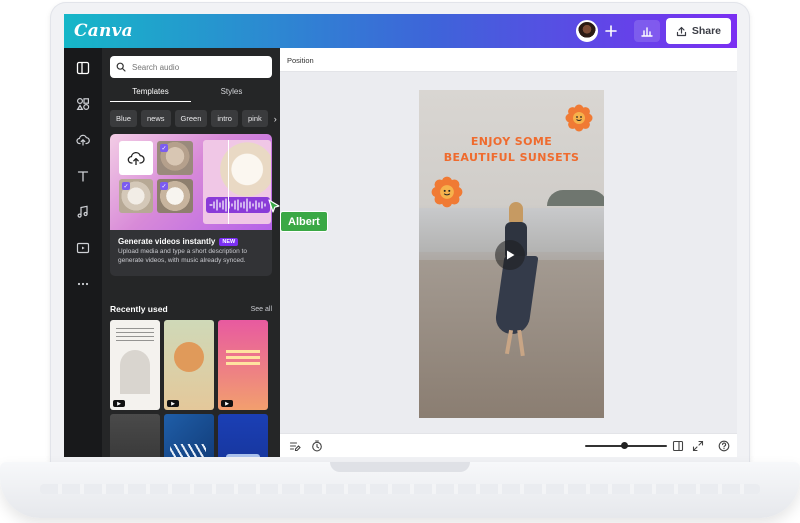  What do you see at coordinates (304, 221) in the screenshot?
I see `collaborator-label: Albert` at bounding box center [304, 221].